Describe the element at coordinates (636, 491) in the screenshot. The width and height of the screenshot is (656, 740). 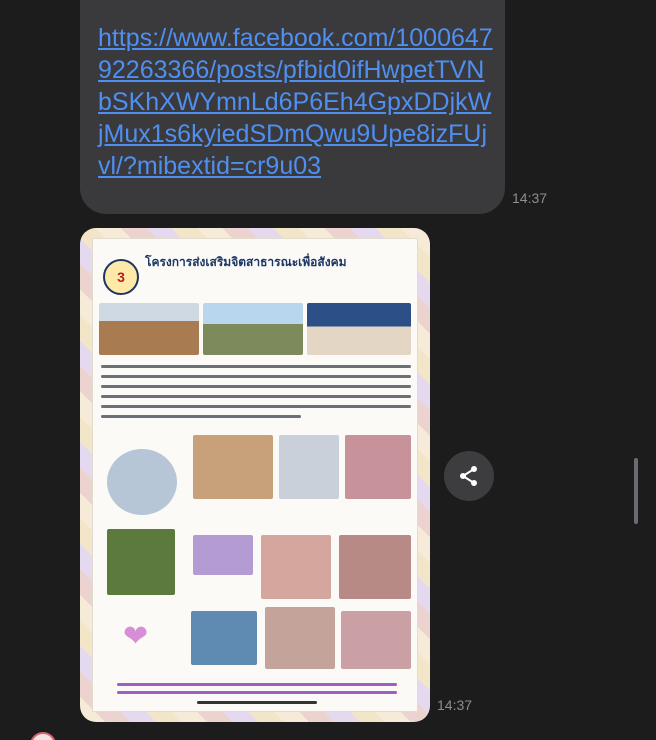
I see `scrollbar` at that location.